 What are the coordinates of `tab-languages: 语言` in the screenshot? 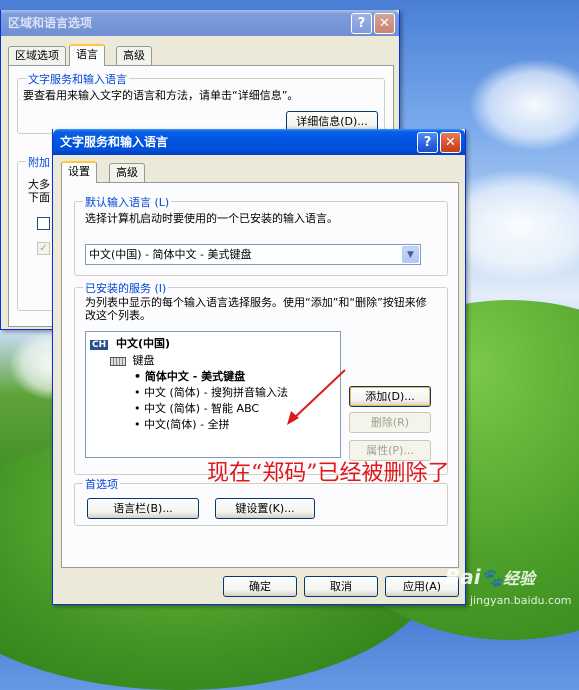 It's located at (87, 55).